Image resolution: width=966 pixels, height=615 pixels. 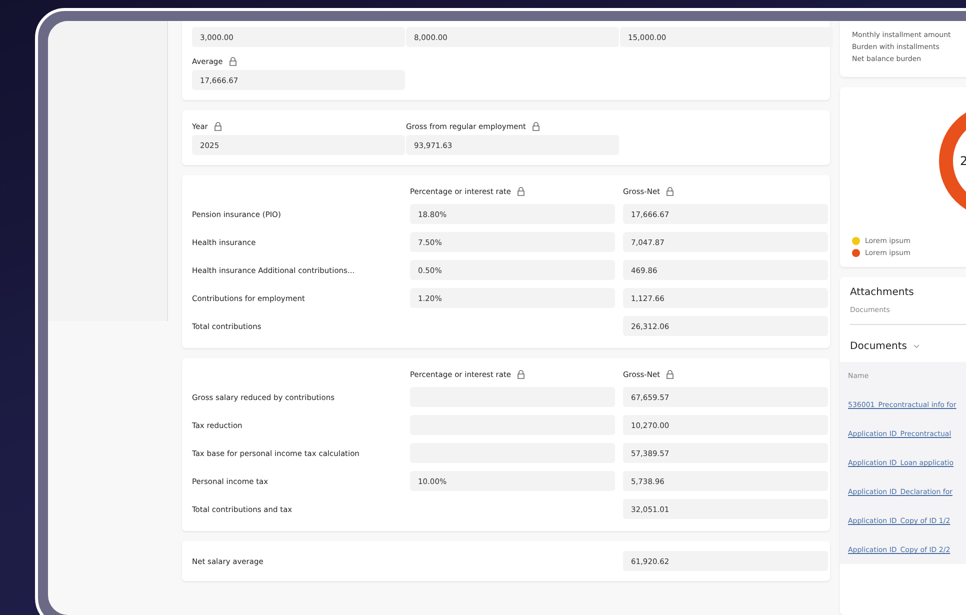 What do you see at coordinates (882, 292) in the screenshot?
I see `attachments-title: Attachments` at bounding box center [882, 292].